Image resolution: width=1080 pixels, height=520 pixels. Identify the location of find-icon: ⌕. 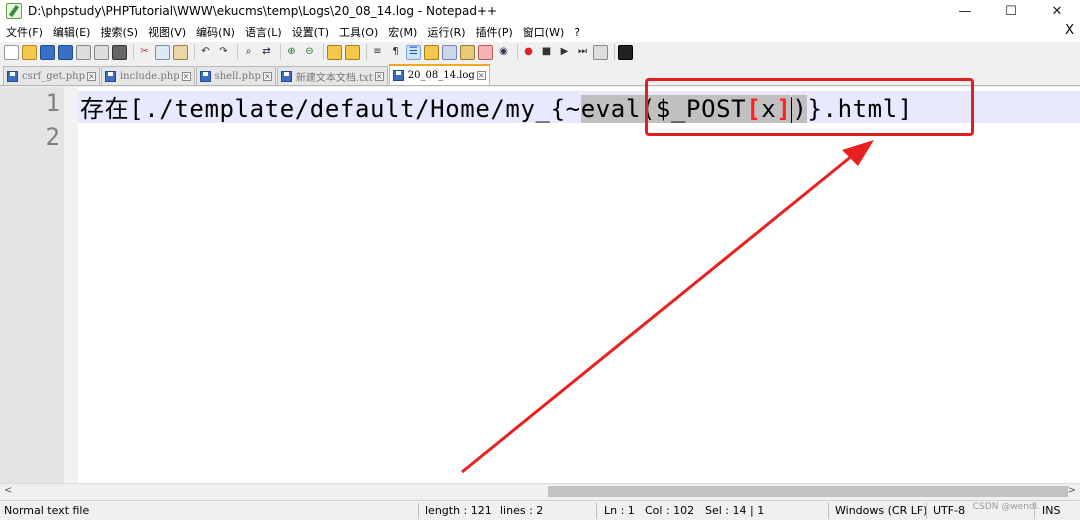
(248, 52).